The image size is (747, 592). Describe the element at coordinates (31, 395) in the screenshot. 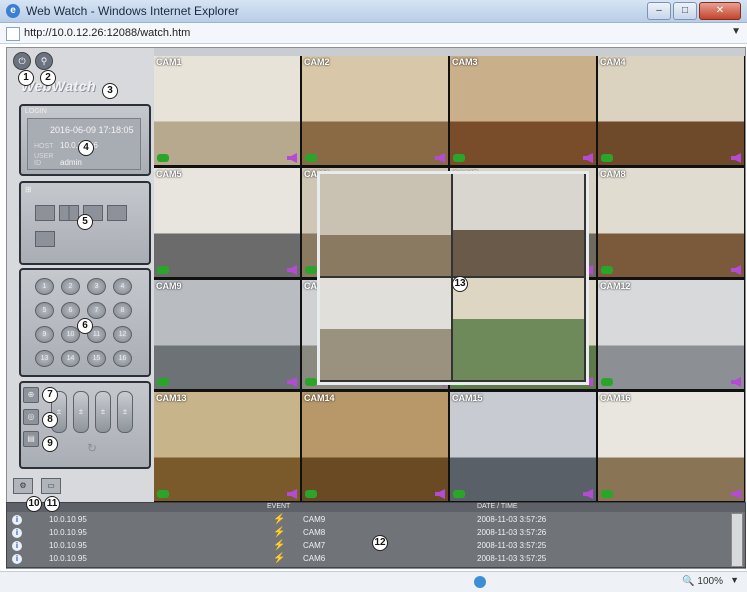

I see `ptz-icon: ⊕` at that location.